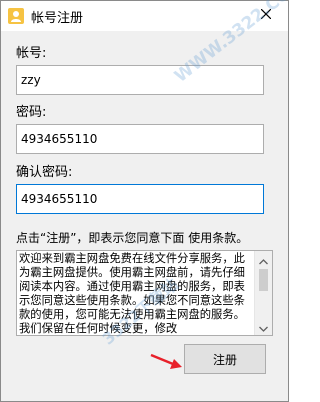  I want to click on window-title: 帐号注册, so click(57, 18).